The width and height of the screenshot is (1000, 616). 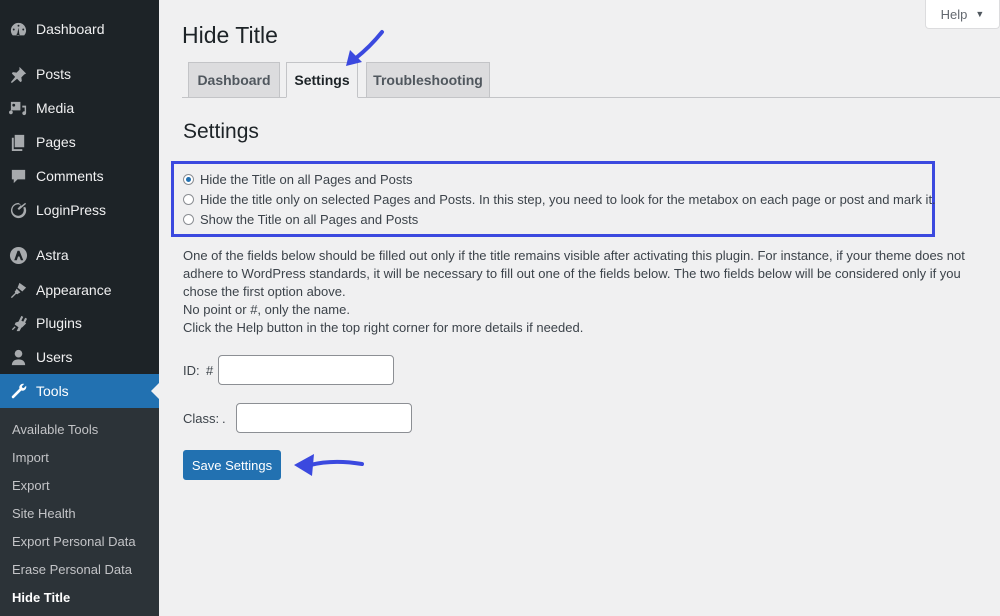 I want to click on help-button: Help ▼, so click(x=962, y=14).